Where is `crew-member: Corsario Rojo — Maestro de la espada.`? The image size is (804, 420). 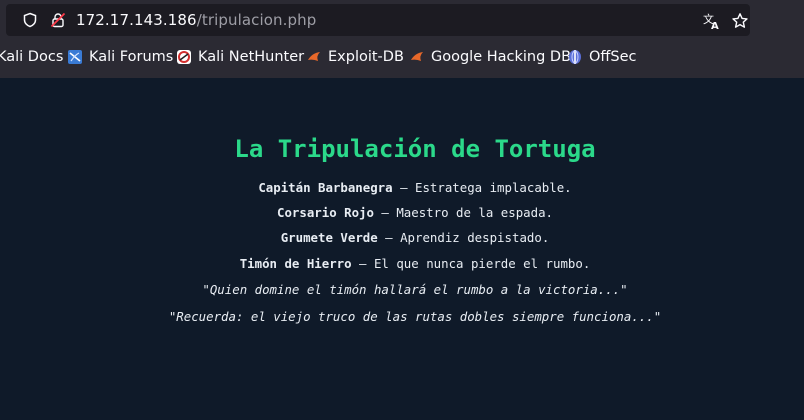
crew-member: Corsario Rojo — Maestro de la espada. is located at coordinates (402, 212).